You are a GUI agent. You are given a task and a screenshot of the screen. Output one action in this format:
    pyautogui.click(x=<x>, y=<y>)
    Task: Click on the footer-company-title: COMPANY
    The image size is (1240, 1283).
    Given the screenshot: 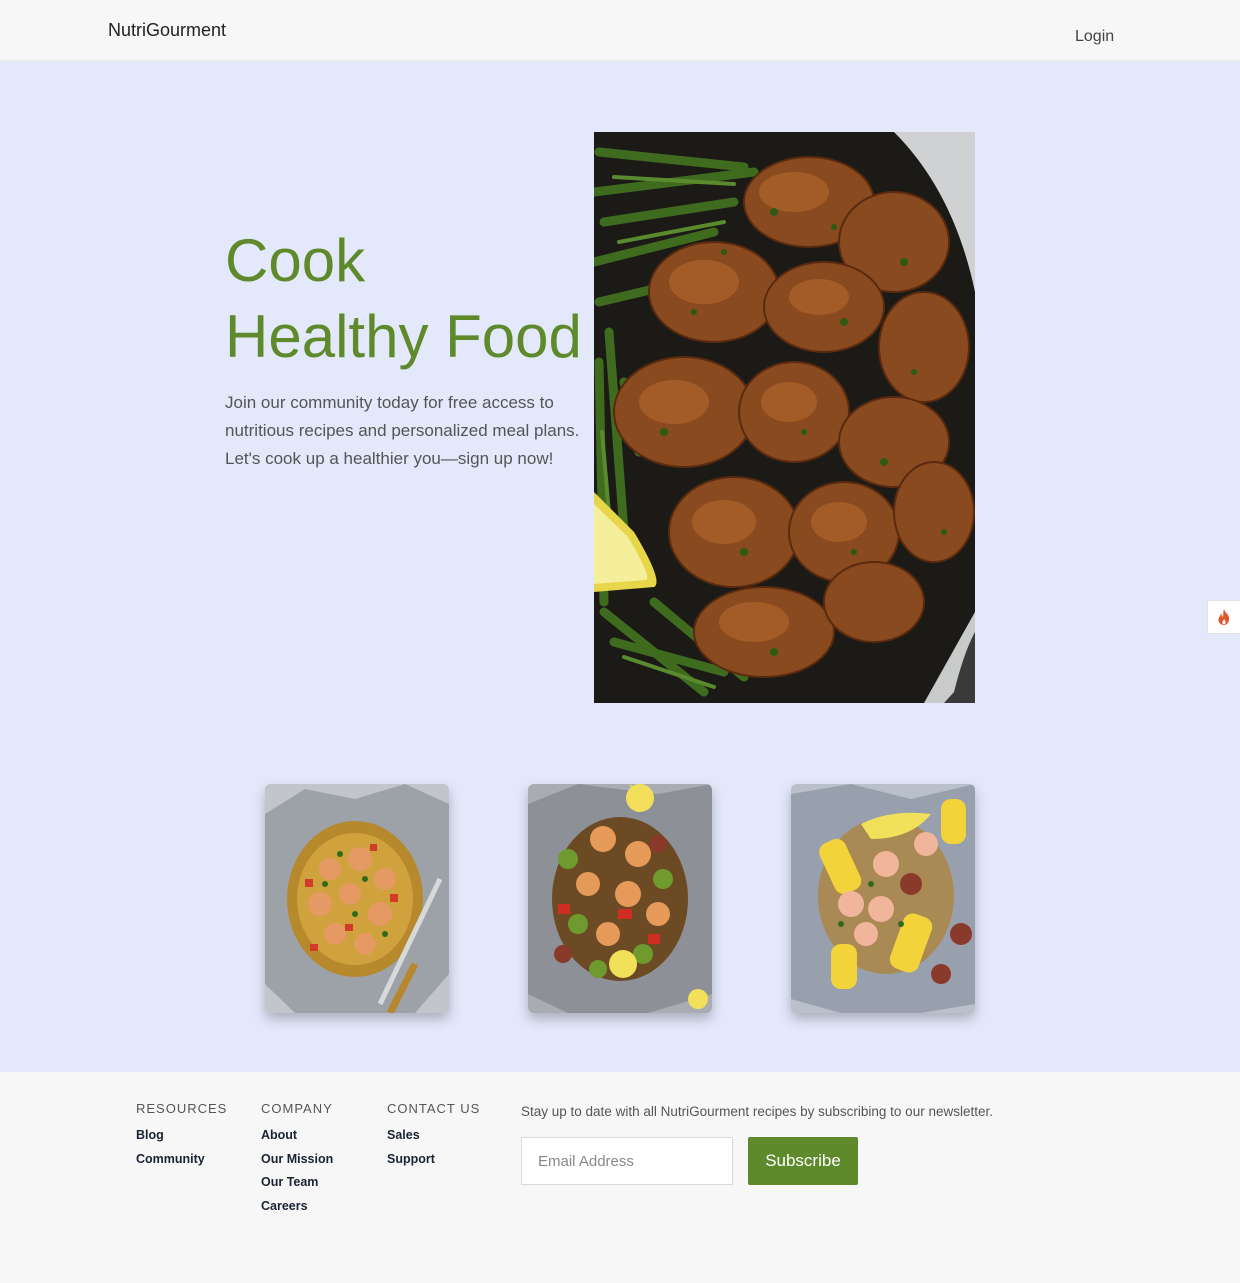 What is the action you would take?
    pyautogui.click(x=297, y=1108)
    